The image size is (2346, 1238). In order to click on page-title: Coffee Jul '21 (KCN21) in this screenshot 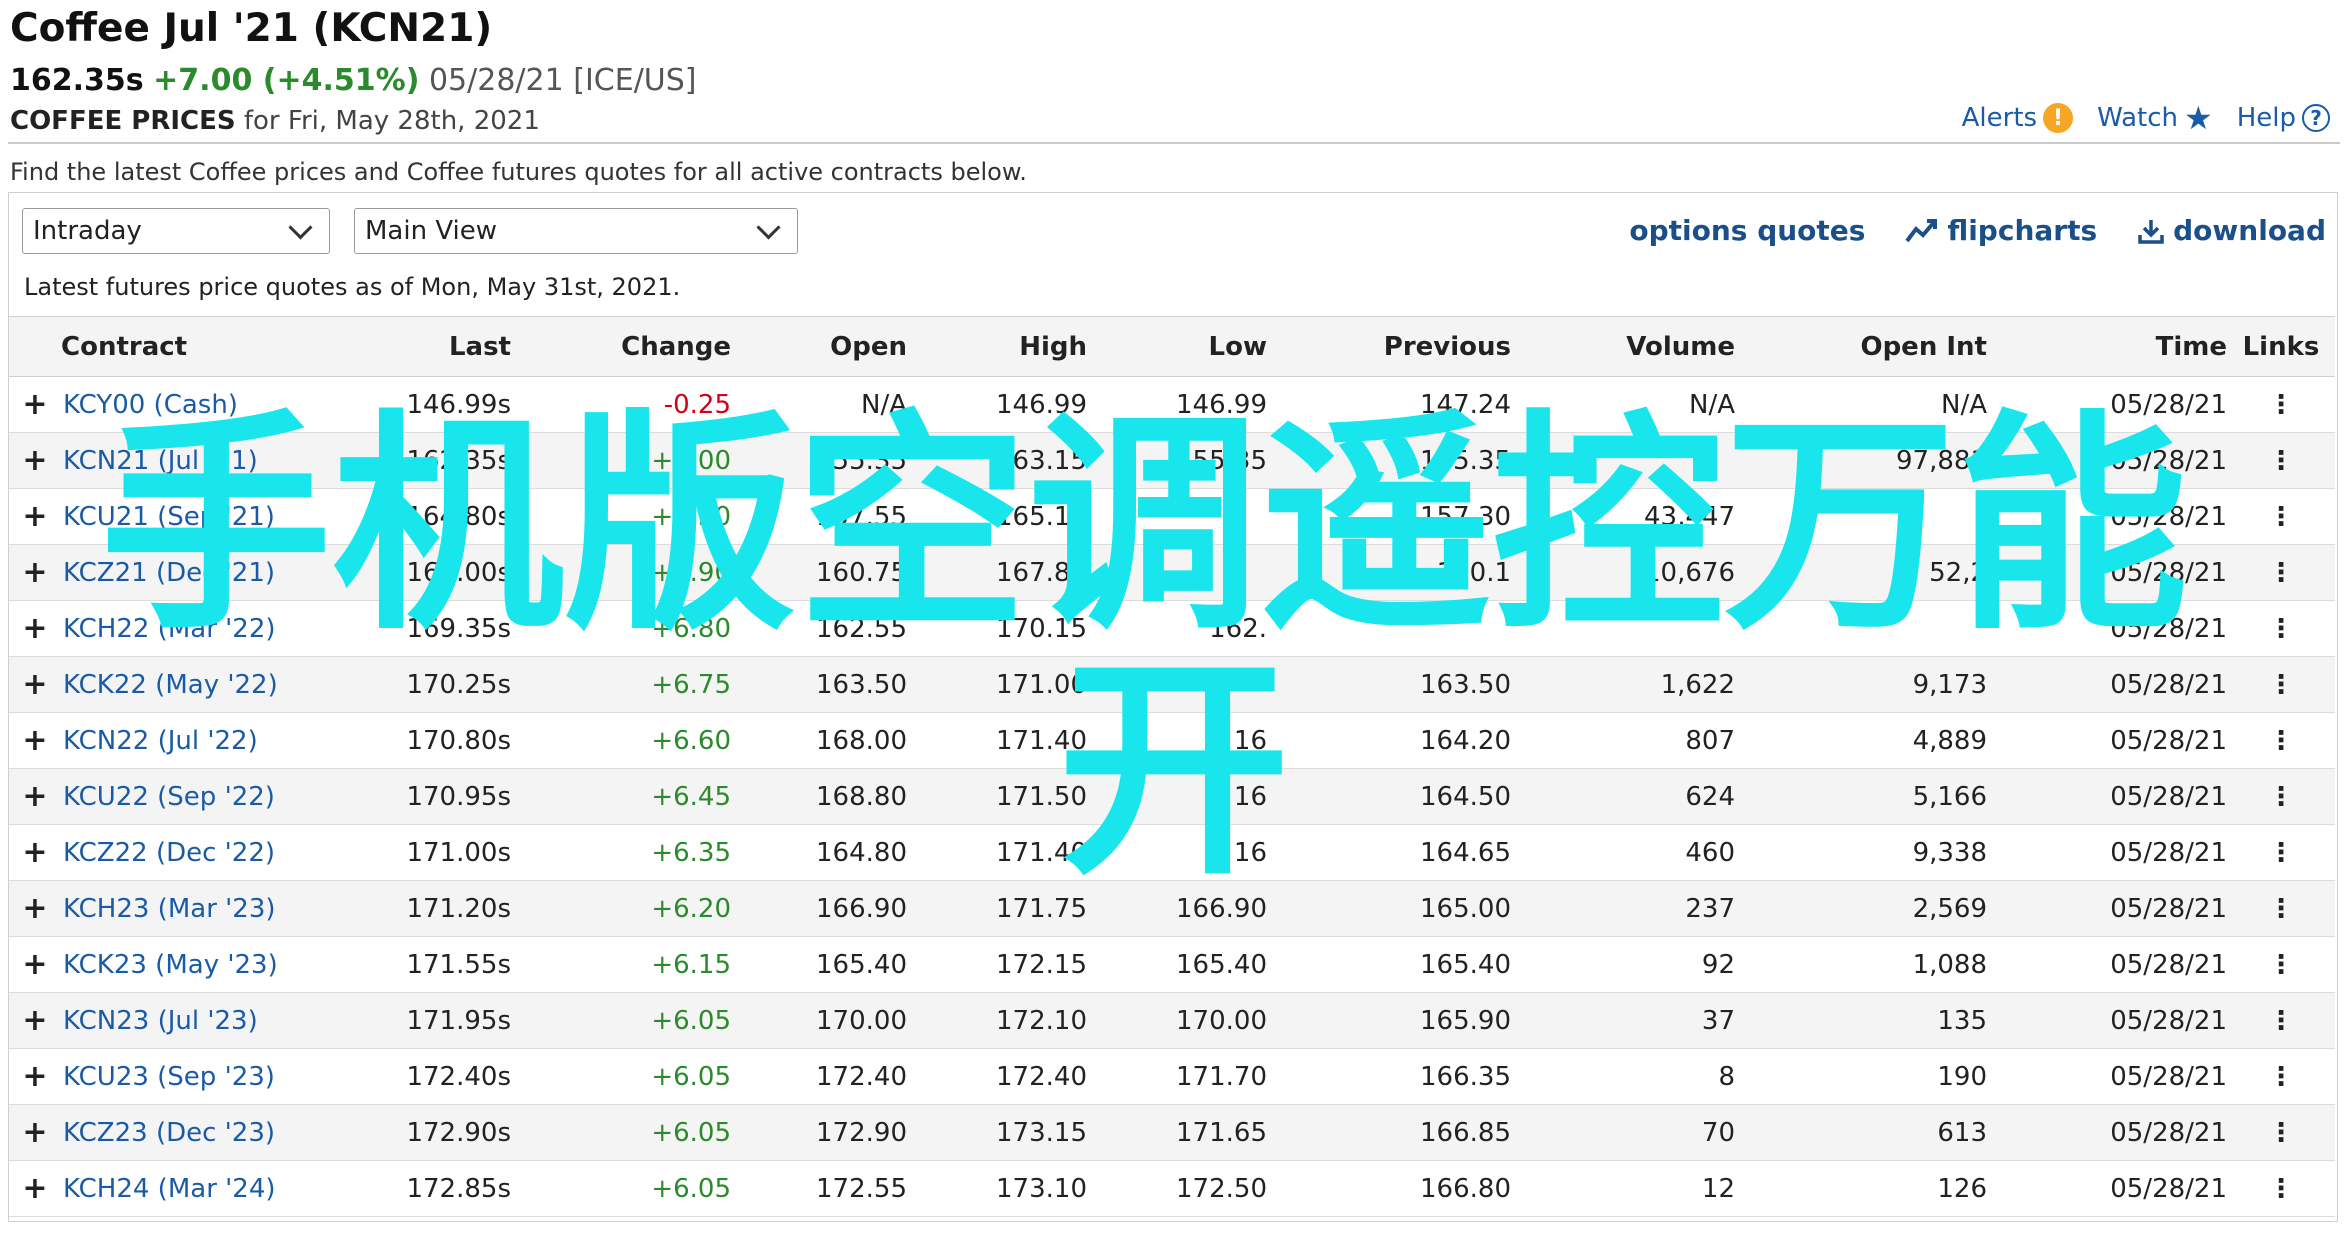, I will do `click(251, 28)`.